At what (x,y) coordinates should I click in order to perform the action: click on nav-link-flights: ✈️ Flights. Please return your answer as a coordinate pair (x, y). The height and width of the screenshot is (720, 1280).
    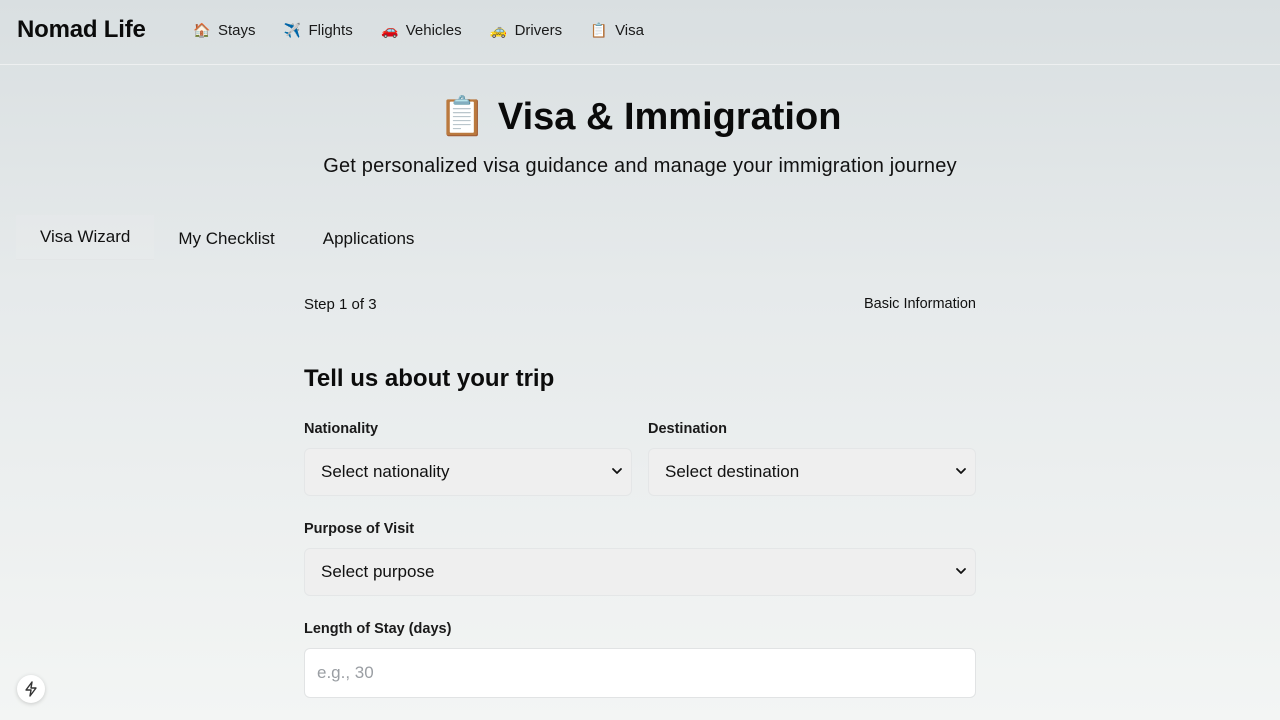
    Looking at the image, I should click on (318, 30).